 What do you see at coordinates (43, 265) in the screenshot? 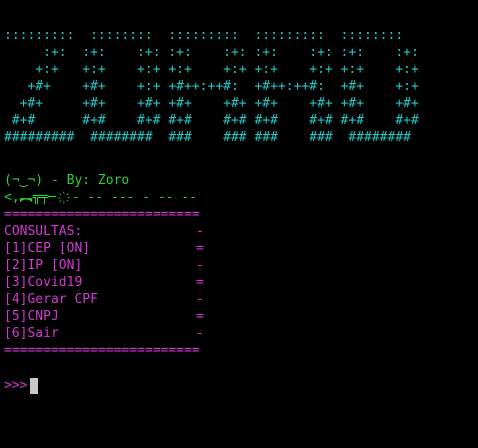
I see `menu-option-label: [2]IP [ON]` at bounding box center [43, 265].